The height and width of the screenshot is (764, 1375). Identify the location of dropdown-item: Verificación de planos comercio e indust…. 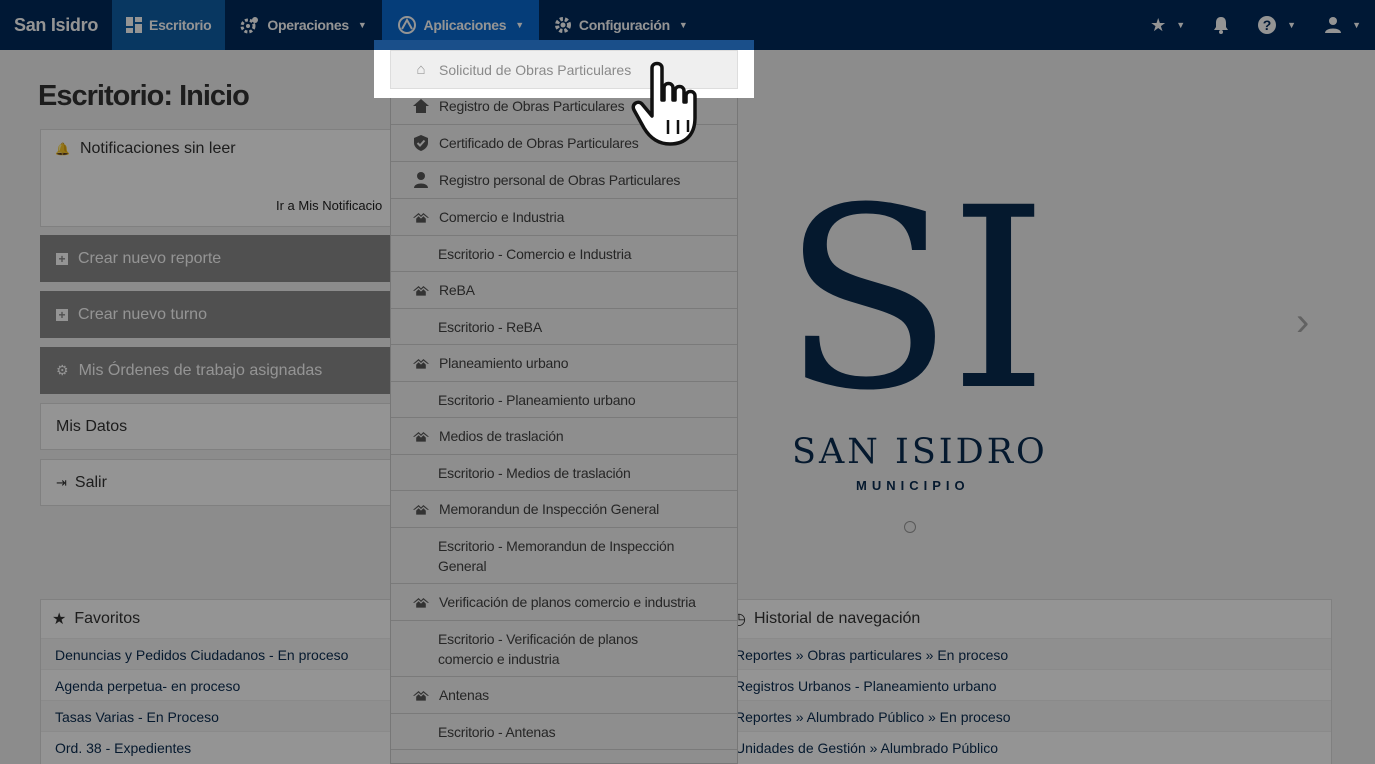
(564, 602).